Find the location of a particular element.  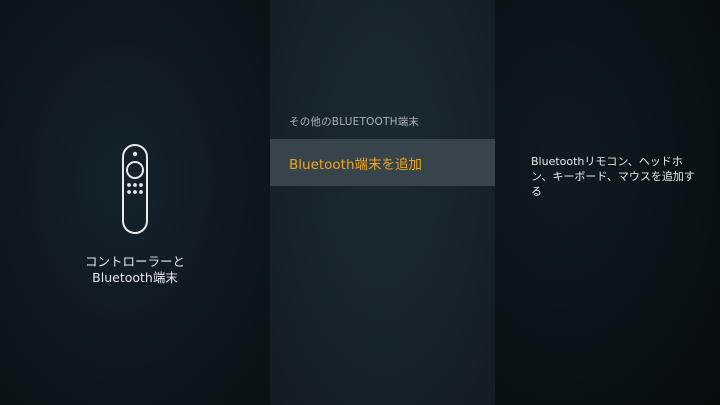

category-label-line2: Bluetooth端末 is located at coordinates (135, 277).